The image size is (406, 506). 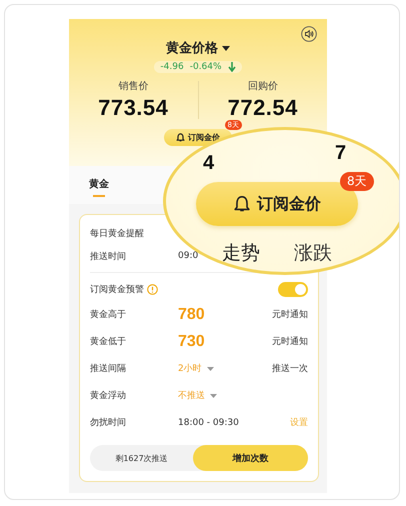 What do you see at coordinates (357, 181) in the screenshot?
I see `days-badge: 8天` at bounding box center [357, 181].